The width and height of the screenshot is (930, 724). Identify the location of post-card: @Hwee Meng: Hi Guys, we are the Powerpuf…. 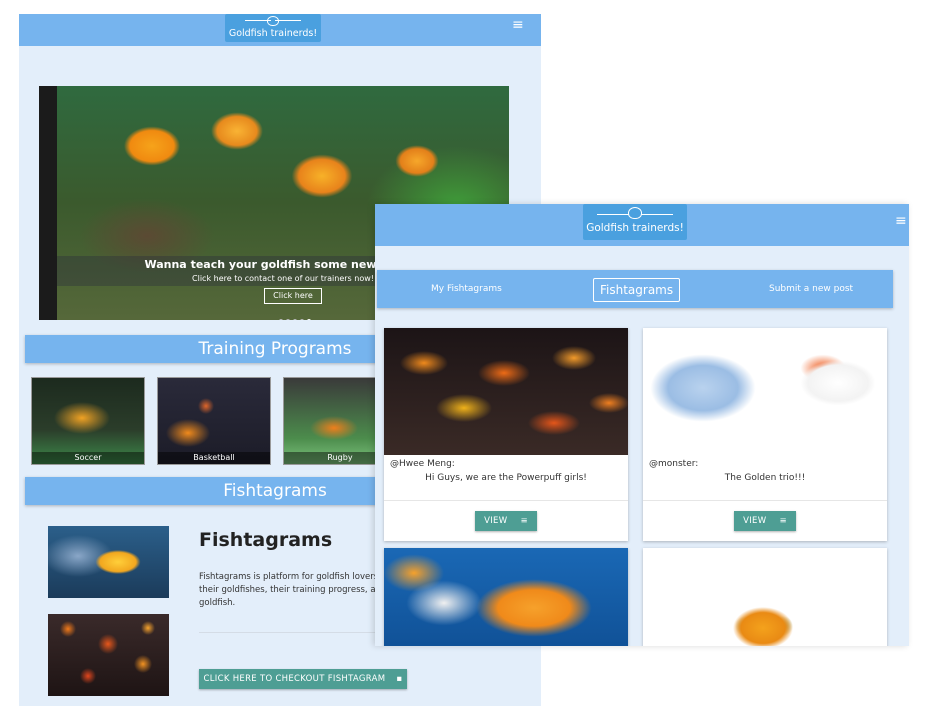
(506, 434).